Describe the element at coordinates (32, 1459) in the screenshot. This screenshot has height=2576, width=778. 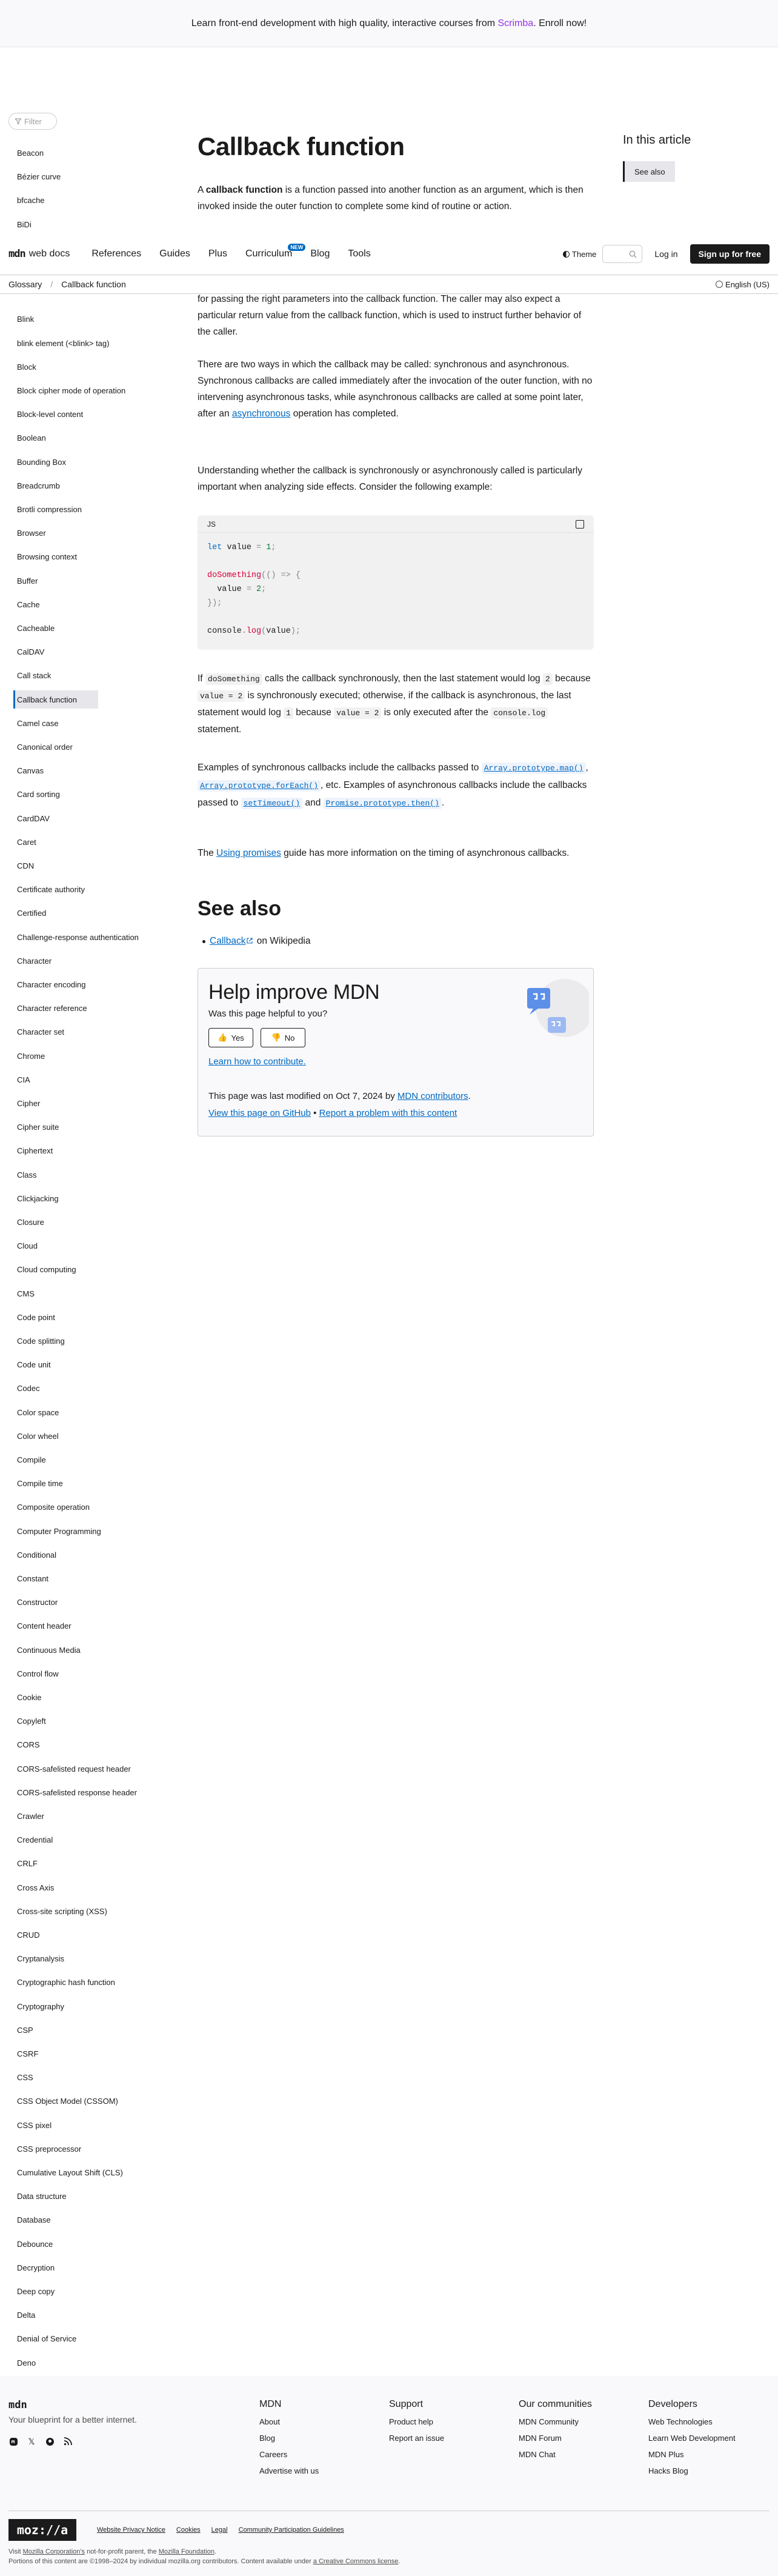
I see `sidebar-item: Compile` at that location.